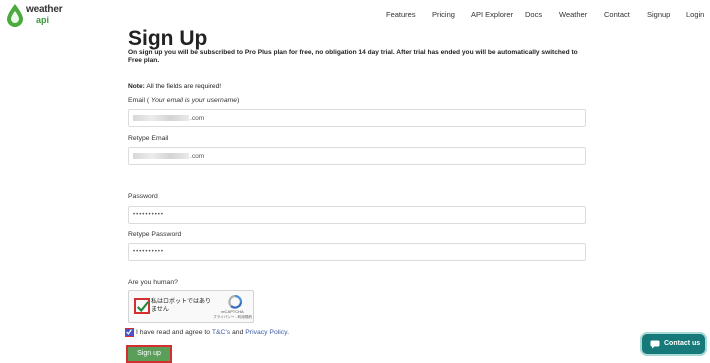 The height and width of the screenshot is (363, 710). Describe the element at coordinates (181, 306) in the screenshot. I see `recaptcha-label: 私はロボットではありません` at that location.